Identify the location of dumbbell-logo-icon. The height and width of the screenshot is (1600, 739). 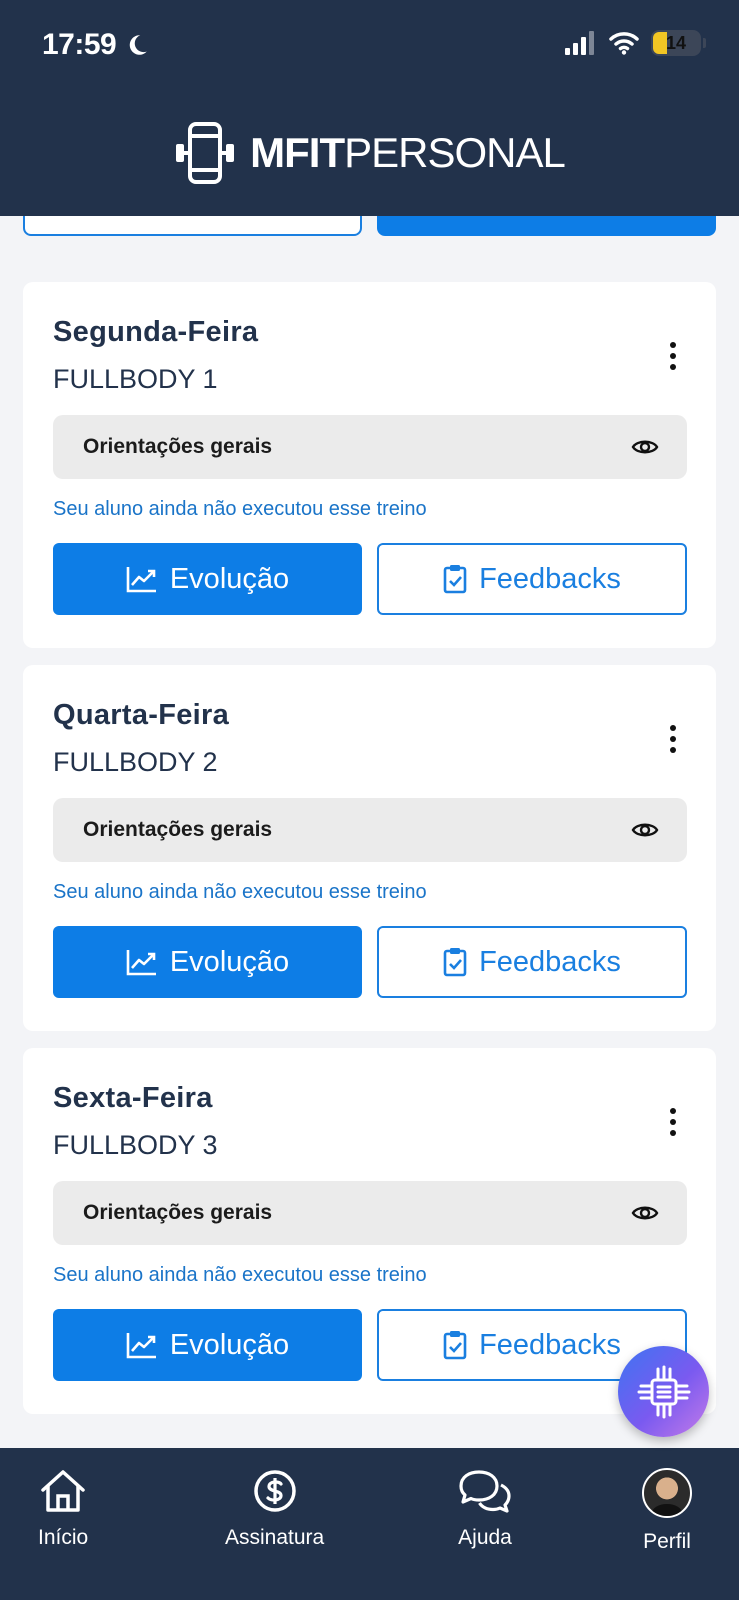
(205, 153).